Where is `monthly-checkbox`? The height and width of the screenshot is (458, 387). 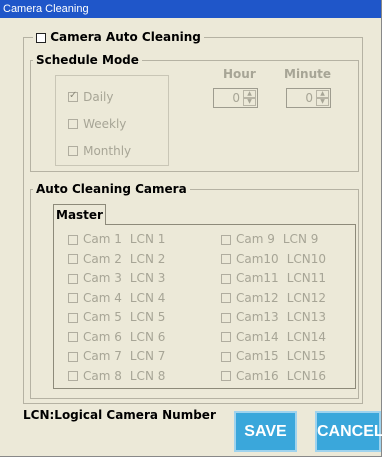 monthly-checkbox is located at coordinates (73, 150).